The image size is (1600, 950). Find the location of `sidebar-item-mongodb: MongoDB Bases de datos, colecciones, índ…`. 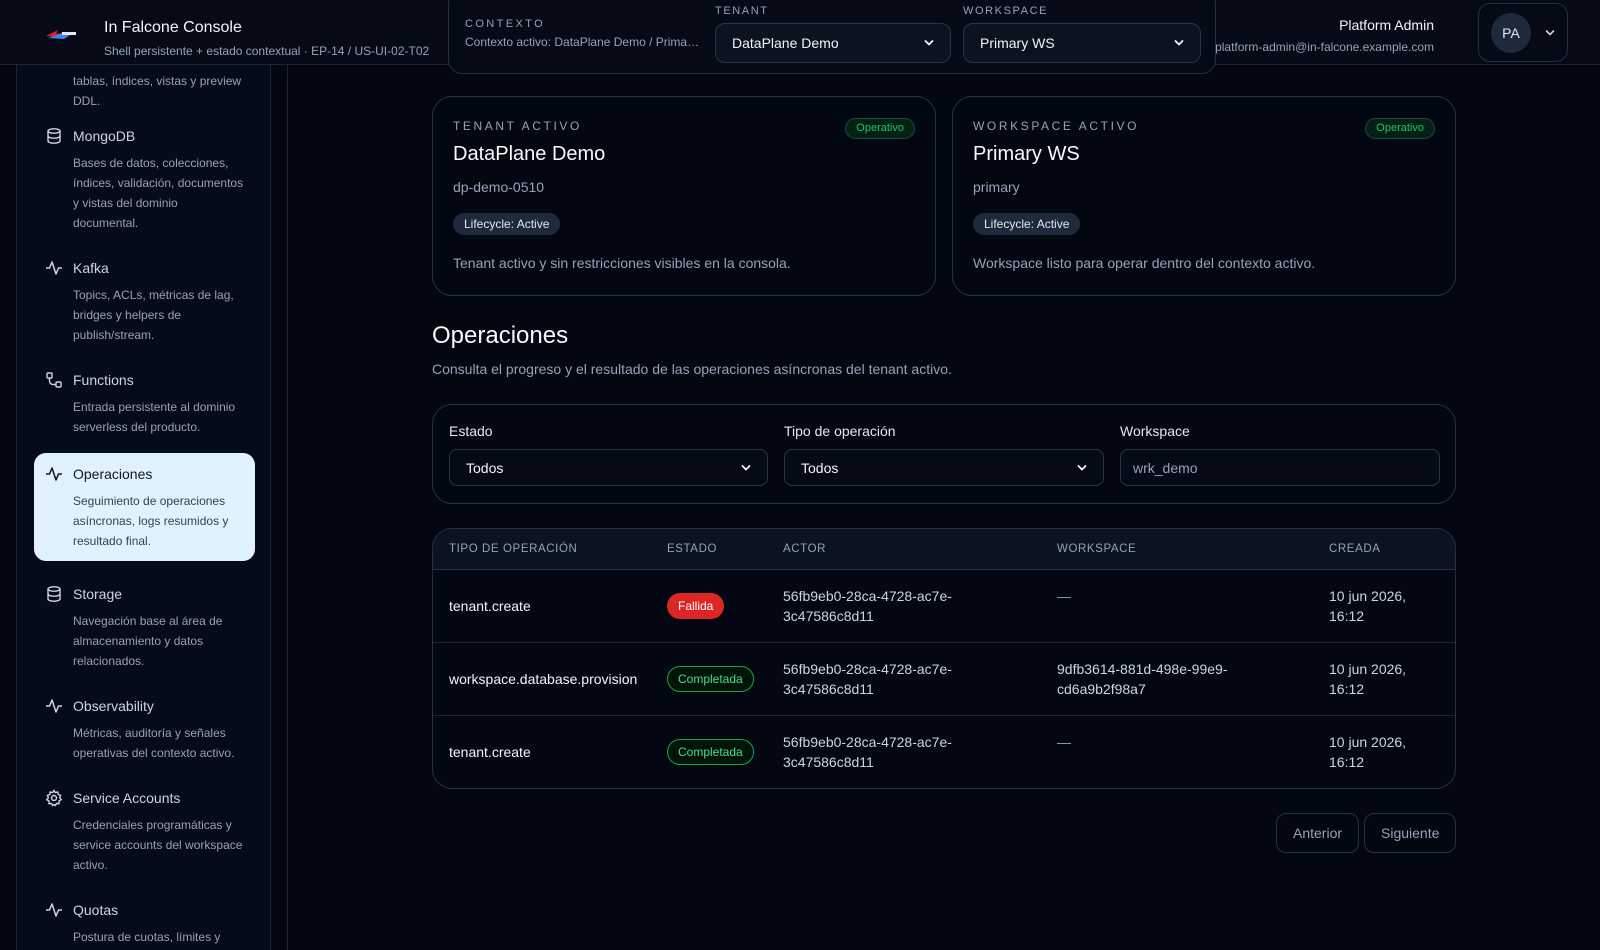

sidebar-item-mongodb: MongoDB Bases de datos, colecciones, índ… is located at coordinates (144, 172).